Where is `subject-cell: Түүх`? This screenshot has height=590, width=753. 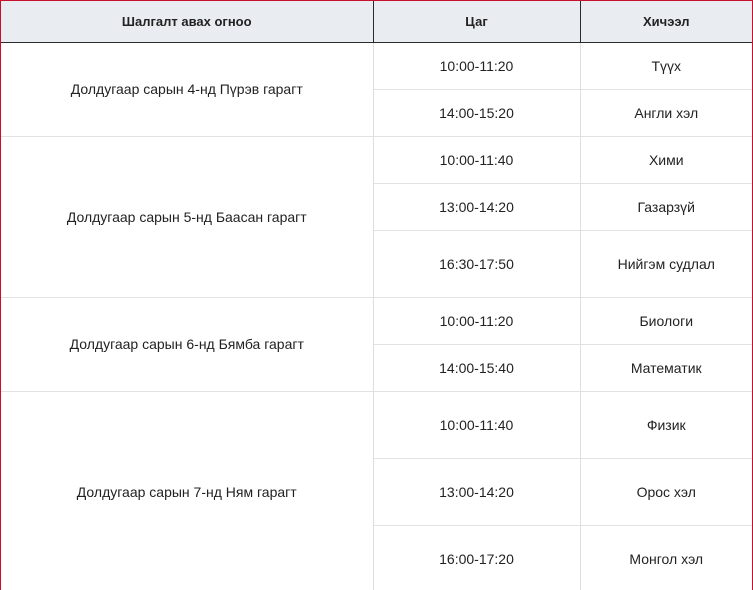 subject-cell: Түүх is located at coordinates (666, 66).